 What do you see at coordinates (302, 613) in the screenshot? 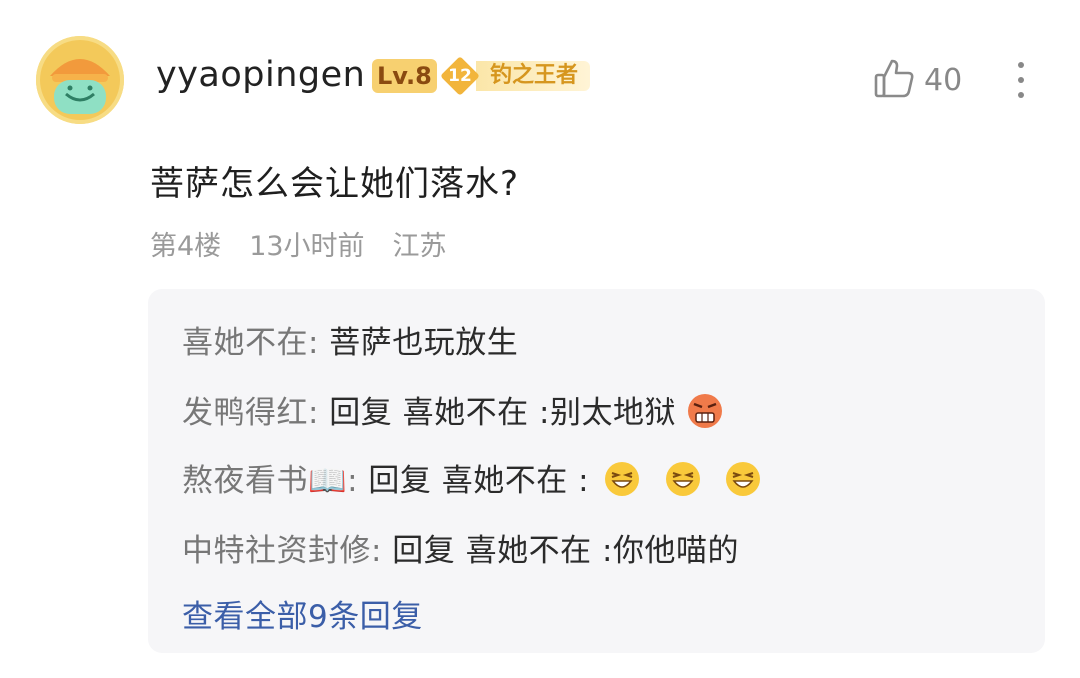
I see `view-all-replies-link: 查看全部9条回复` at bounding box center [302, 613].